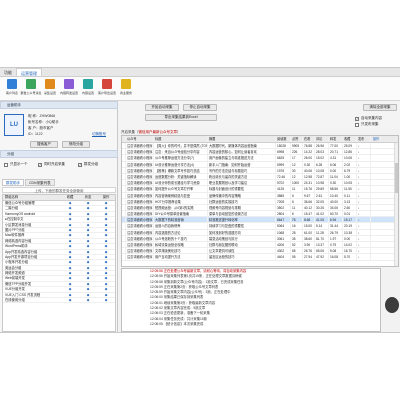  I want to click on ribbon-button-2: 采集设置, so click(50, 88).